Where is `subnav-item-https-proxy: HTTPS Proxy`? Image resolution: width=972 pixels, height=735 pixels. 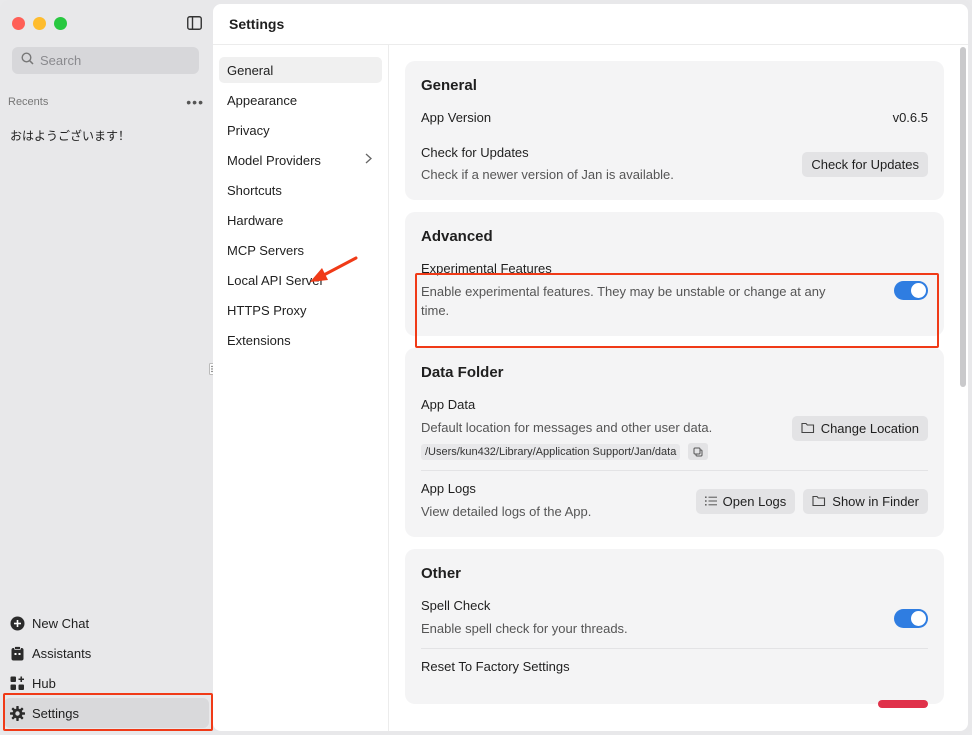
subnav-item-https-proxy: HTTPS Proxy is located at coordinates (300, 310).